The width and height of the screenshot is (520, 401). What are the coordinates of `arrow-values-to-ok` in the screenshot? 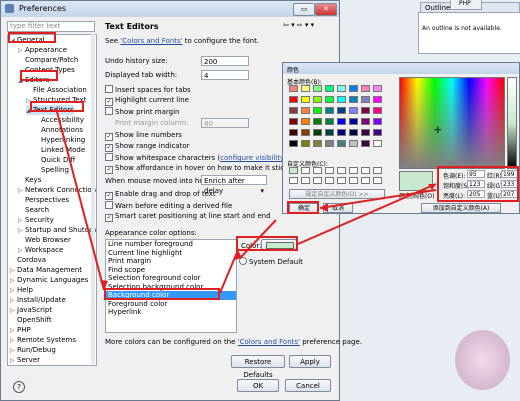 It's located at (378, 199).